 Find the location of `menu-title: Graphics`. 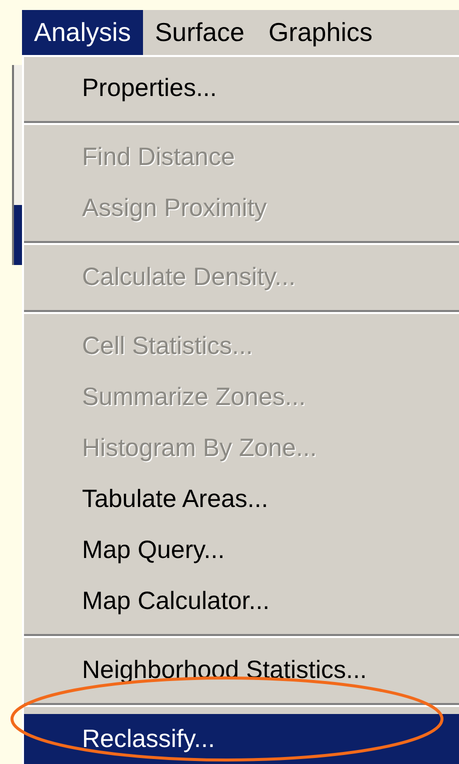

menu-title: Graphics is located at coordinates (320, 32).